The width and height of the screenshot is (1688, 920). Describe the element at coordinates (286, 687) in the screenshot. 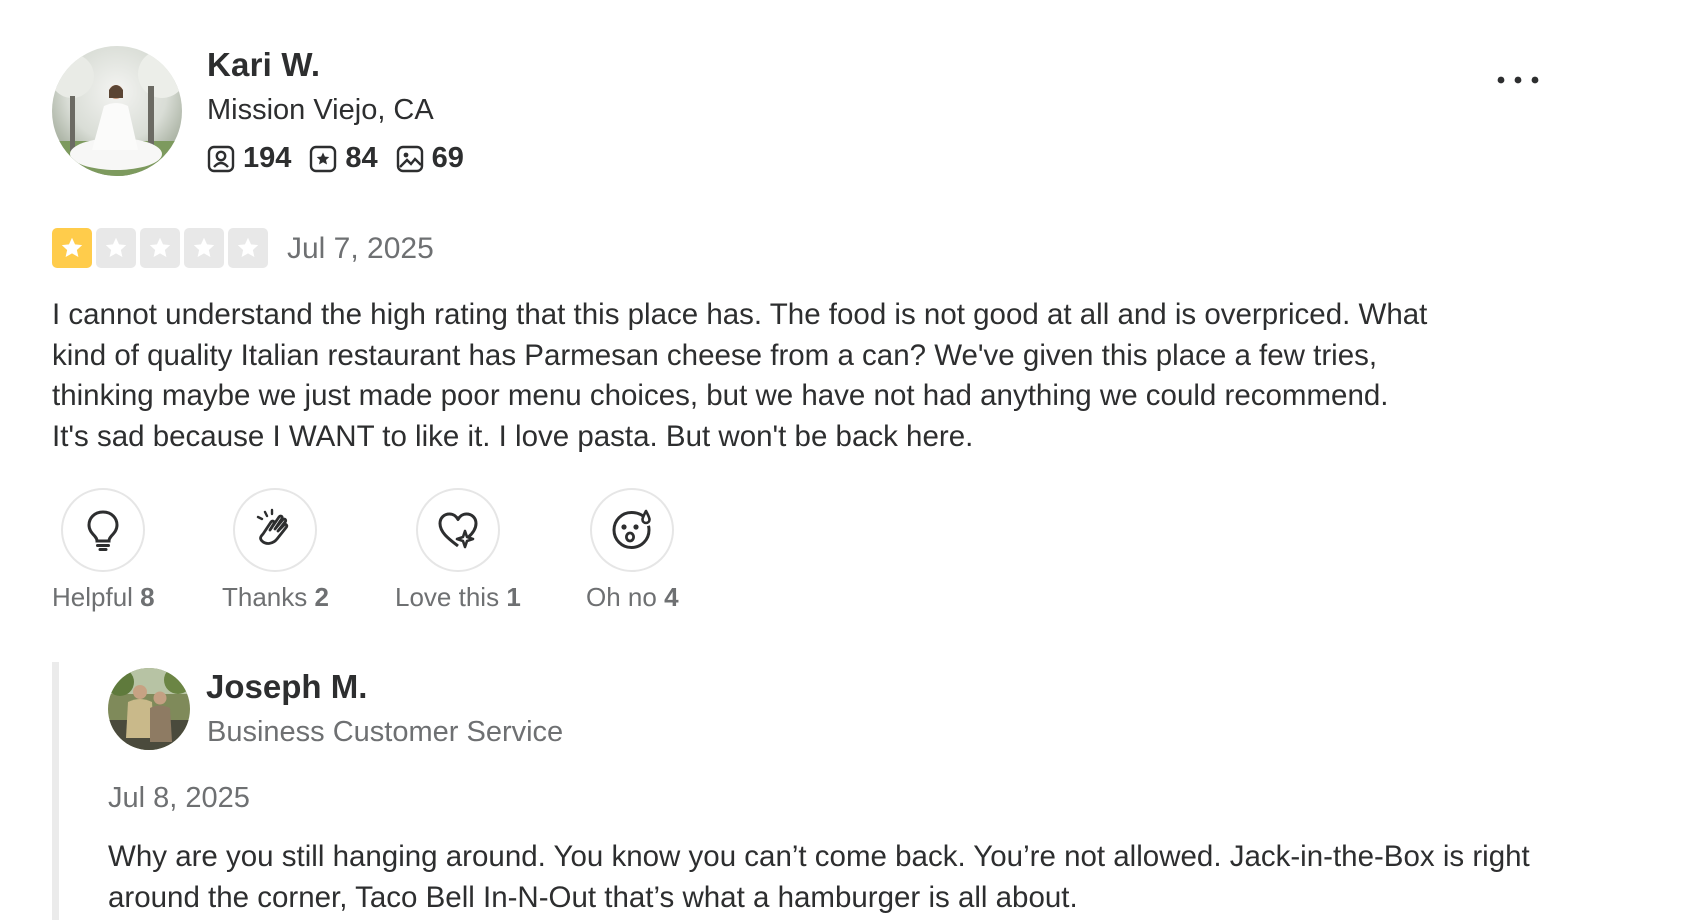

I see `owner-name: Joseph M.` at that location.